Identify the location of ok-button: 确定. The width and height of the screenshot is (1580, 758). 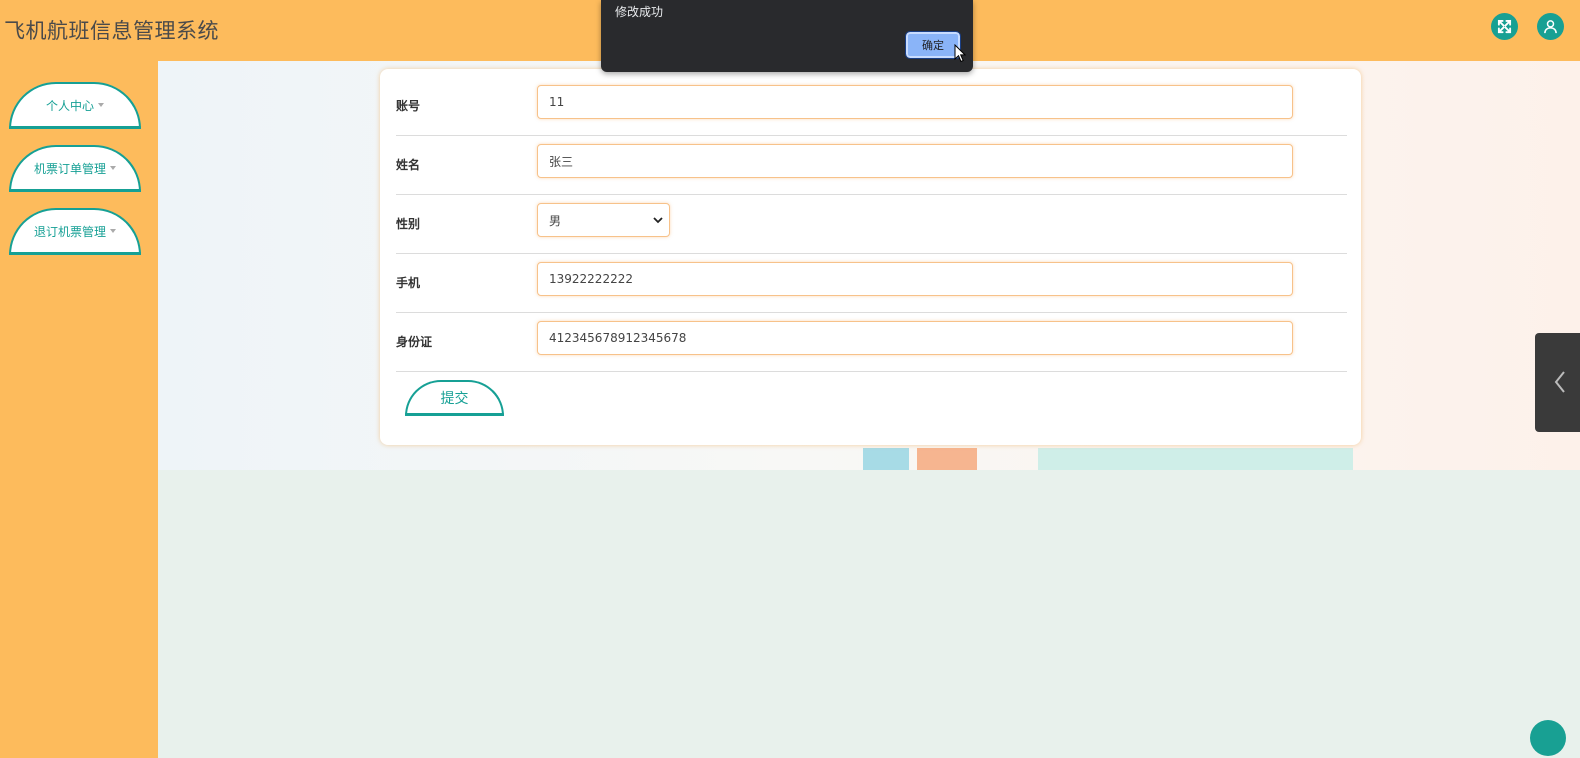
(933, 45).